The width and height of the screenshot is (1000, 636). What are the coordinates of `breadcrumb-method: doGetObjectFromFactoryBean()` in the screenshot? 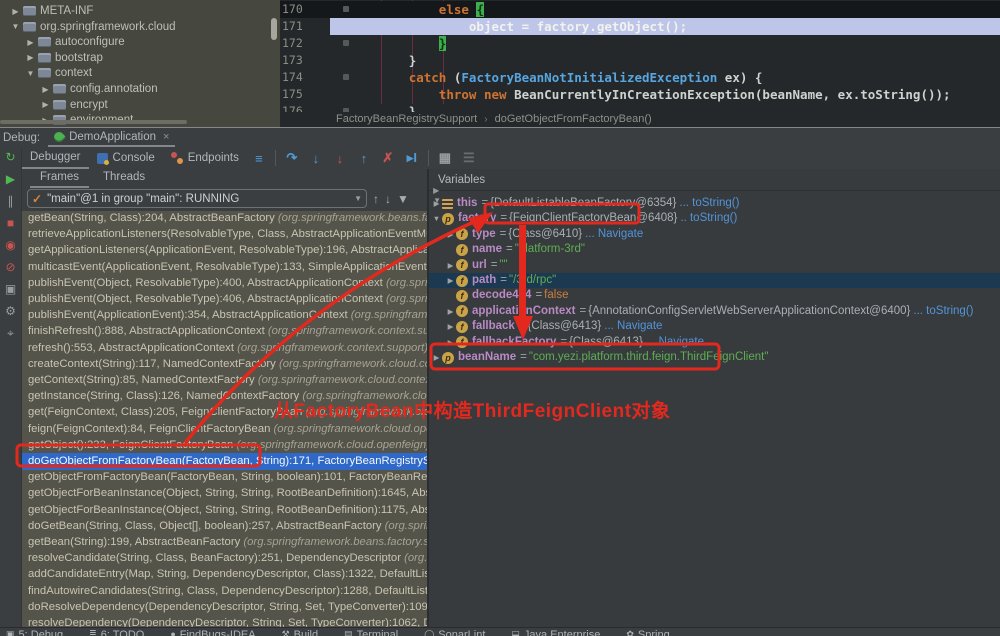 It's located at (573, 119).